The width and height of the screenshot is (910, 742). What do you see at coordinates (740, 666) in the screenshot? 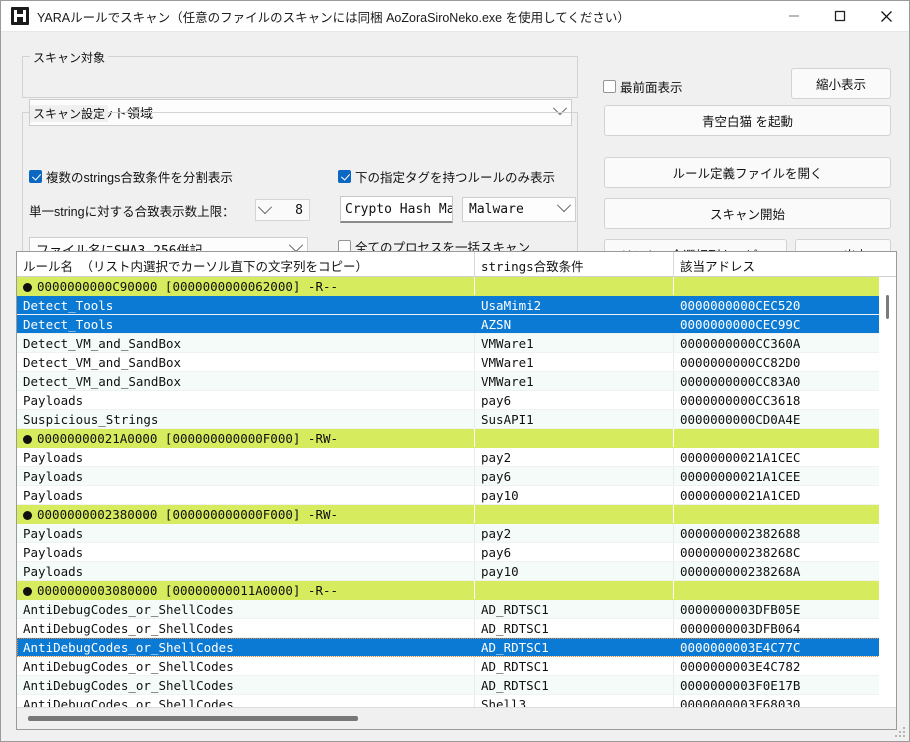
I see `cell-address: 0000000003E4C782` at bounding box center [740, 666].